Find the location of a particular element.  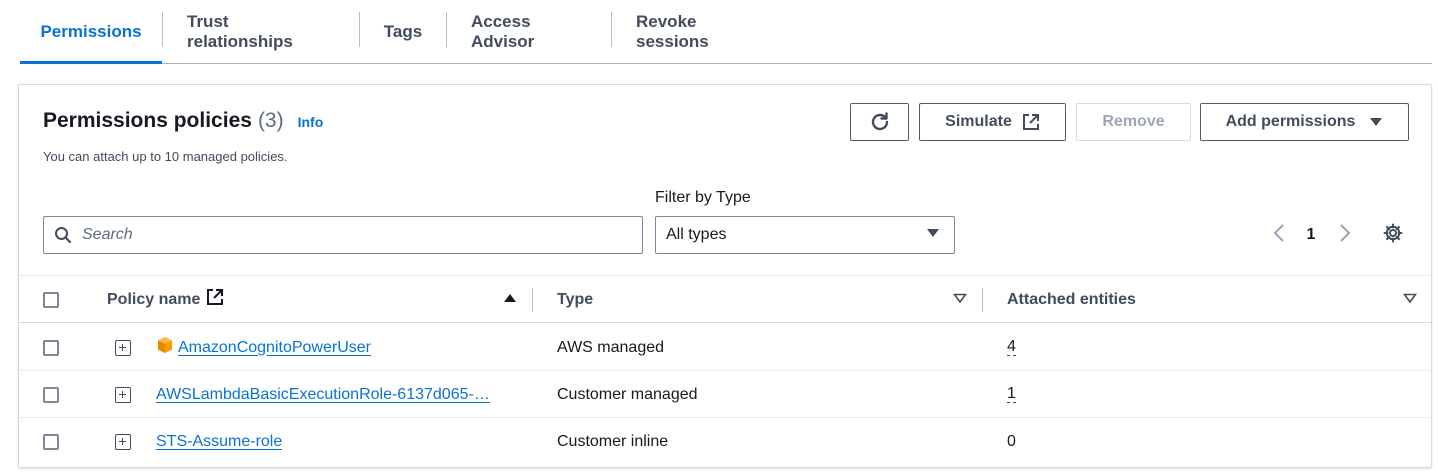

tab-label: Trust relationships is located at coordinates (240, 31).